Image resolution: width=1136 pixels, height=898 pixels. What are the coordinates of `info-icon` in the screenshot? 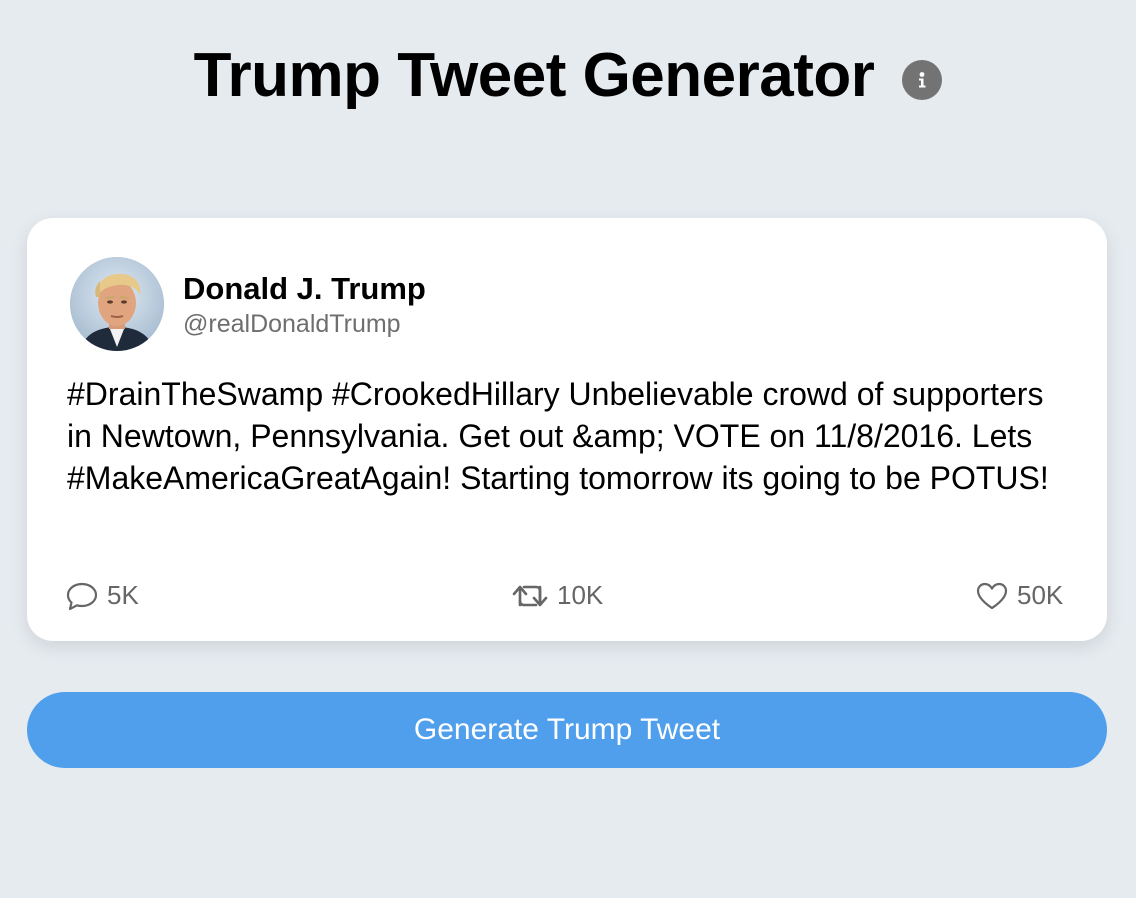 It's located at (922, 80).